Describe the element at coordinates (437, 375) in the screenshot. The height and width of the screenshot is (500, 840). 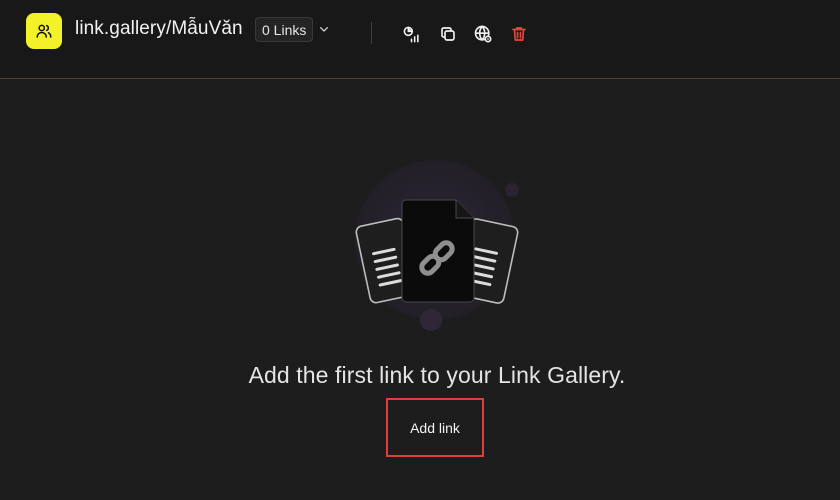
I see `empty-state-message: Add the first link to your Link Gallery.` at that location.